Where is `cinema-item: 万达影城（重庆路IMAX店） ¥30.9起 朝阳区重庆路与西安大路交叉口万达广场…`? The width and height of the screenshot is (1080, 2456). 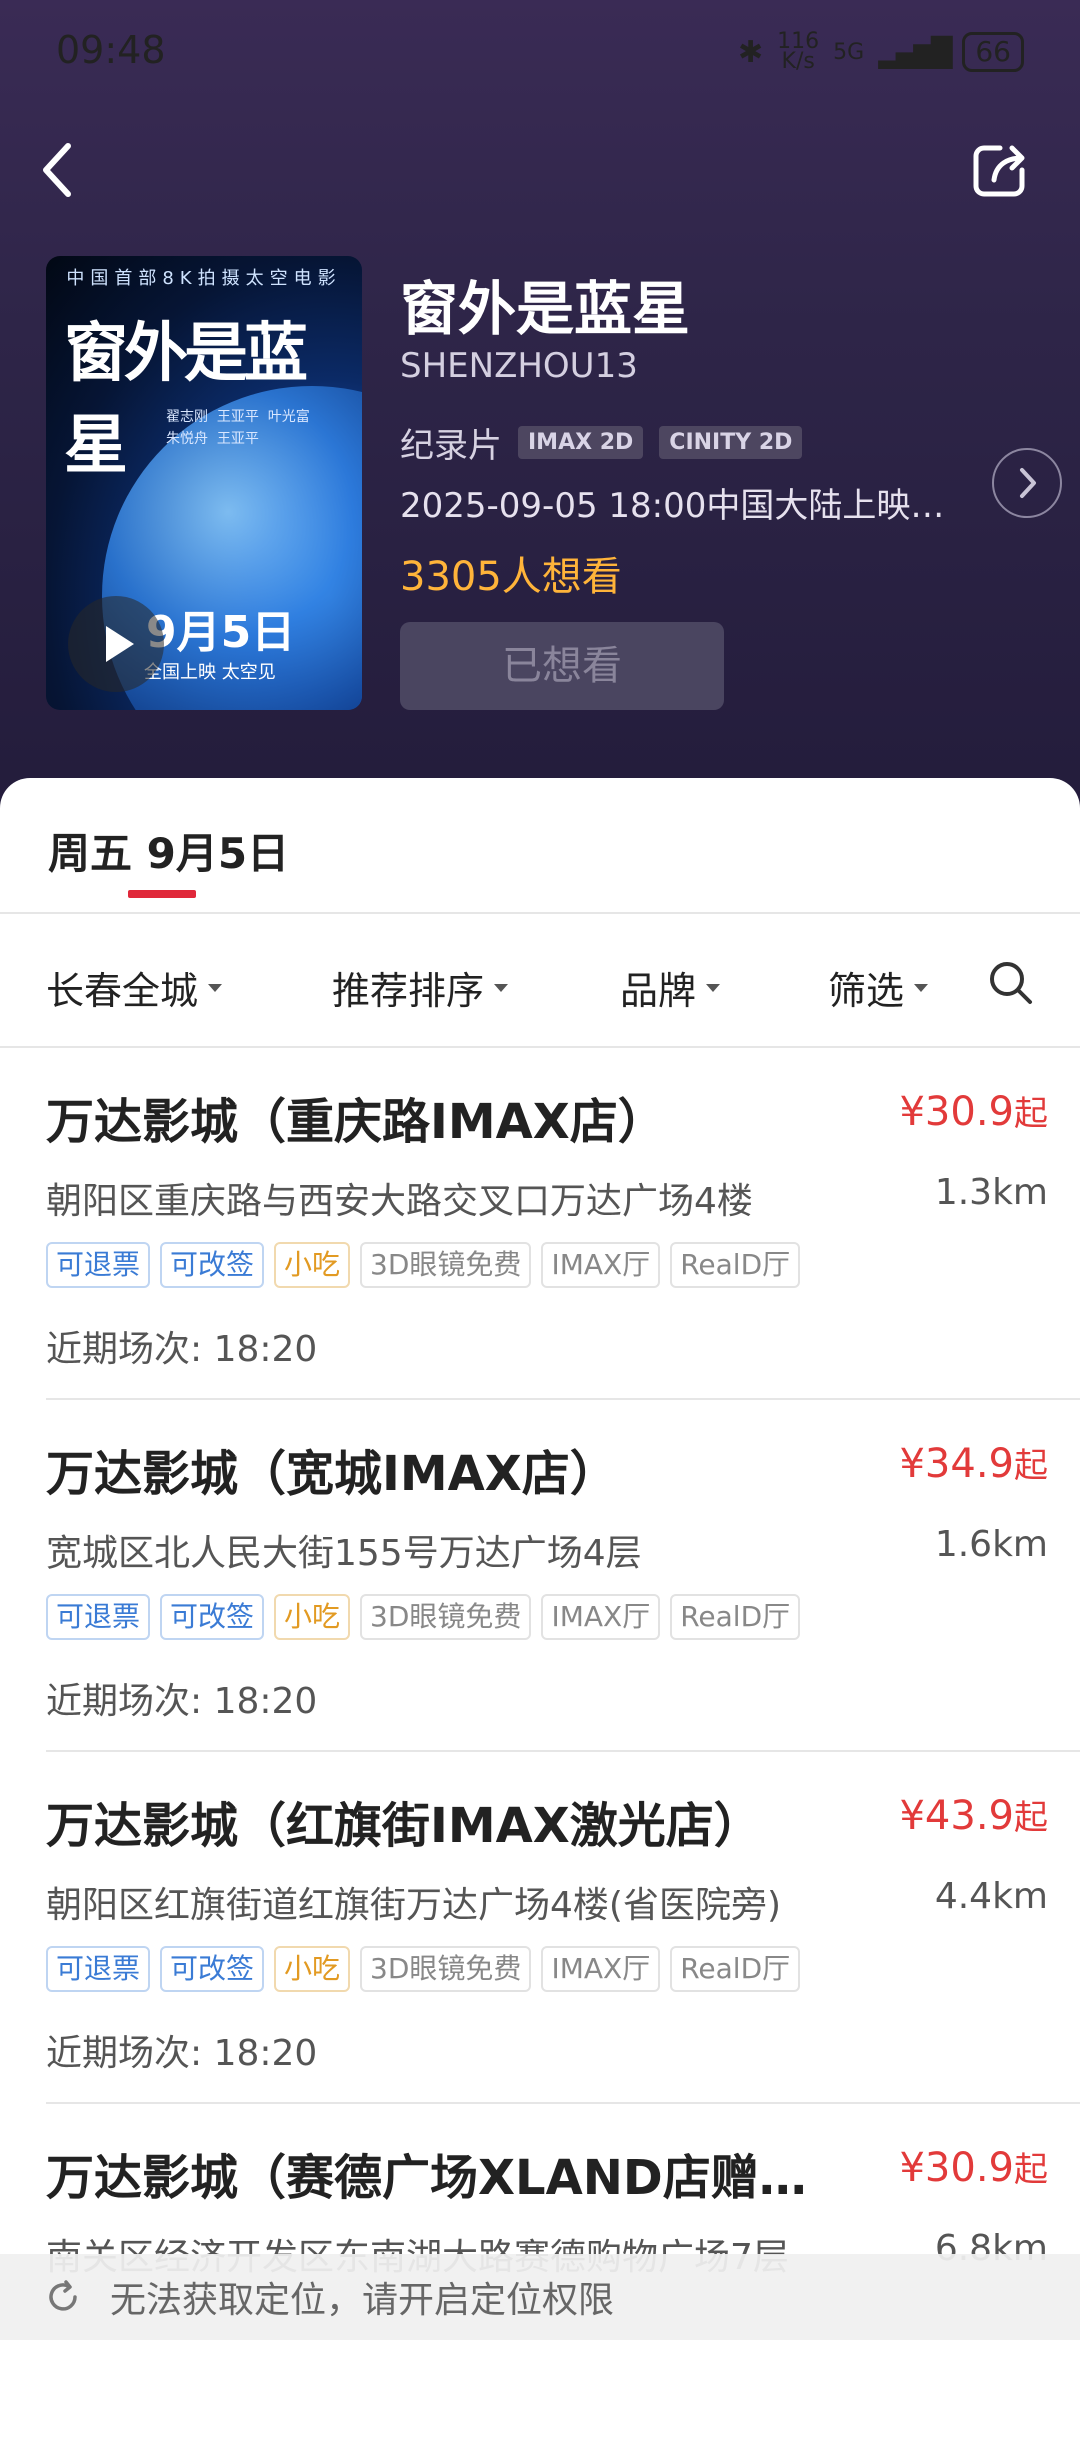
cinema-item: 万达影城（重庆路IMAX店） ¥30.9起 朝阳区重庆路与西安大路交叉口万达广场… is located at coordinates (563, 1224).